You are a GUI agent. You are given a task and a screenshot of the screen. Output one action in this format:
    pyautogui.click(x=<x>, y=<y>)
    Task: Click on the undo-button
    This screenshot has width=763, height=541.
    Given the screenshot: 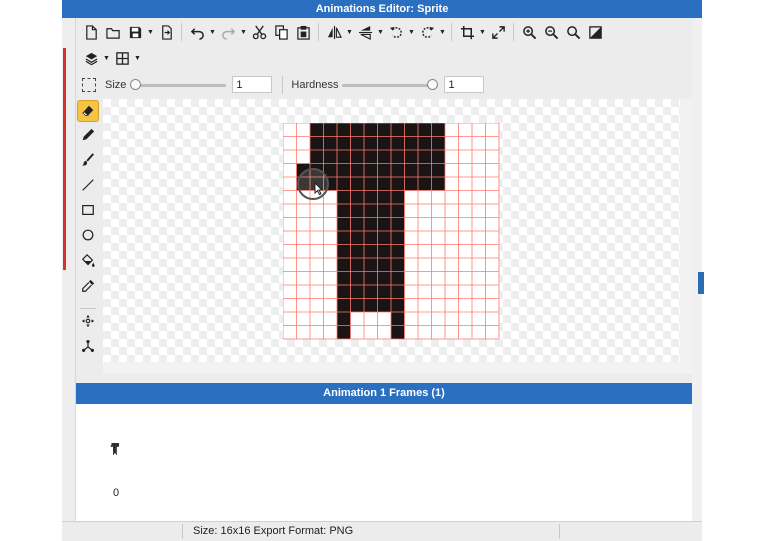 What is the action you would take?
    pyautogui.click(x=197, y=32)
    